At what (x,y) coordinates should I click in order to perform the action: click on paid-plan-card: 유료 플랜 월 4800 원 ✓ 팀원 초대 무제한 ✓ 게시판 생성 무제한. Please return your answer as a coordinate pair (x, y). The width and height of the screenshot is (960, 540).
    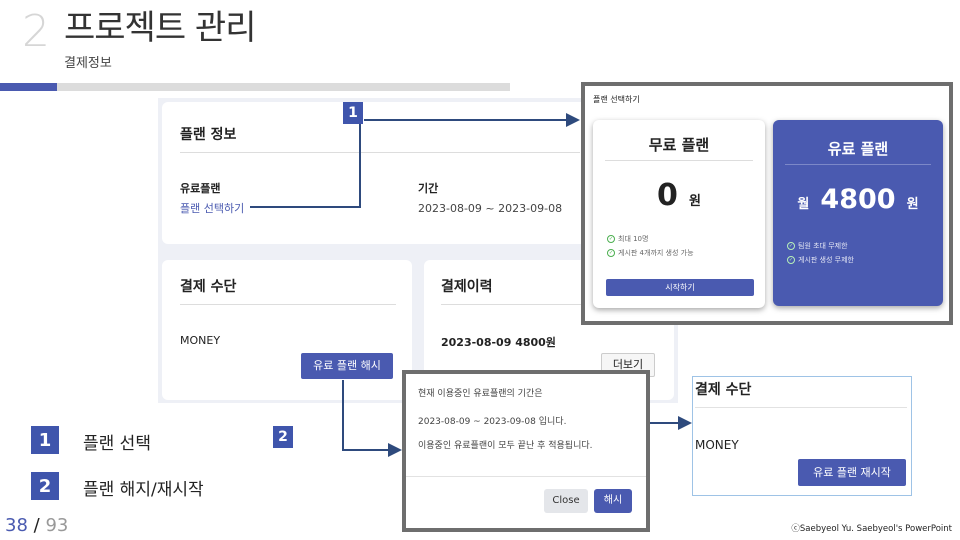
    Looking at the image, I should click on (858, 213).